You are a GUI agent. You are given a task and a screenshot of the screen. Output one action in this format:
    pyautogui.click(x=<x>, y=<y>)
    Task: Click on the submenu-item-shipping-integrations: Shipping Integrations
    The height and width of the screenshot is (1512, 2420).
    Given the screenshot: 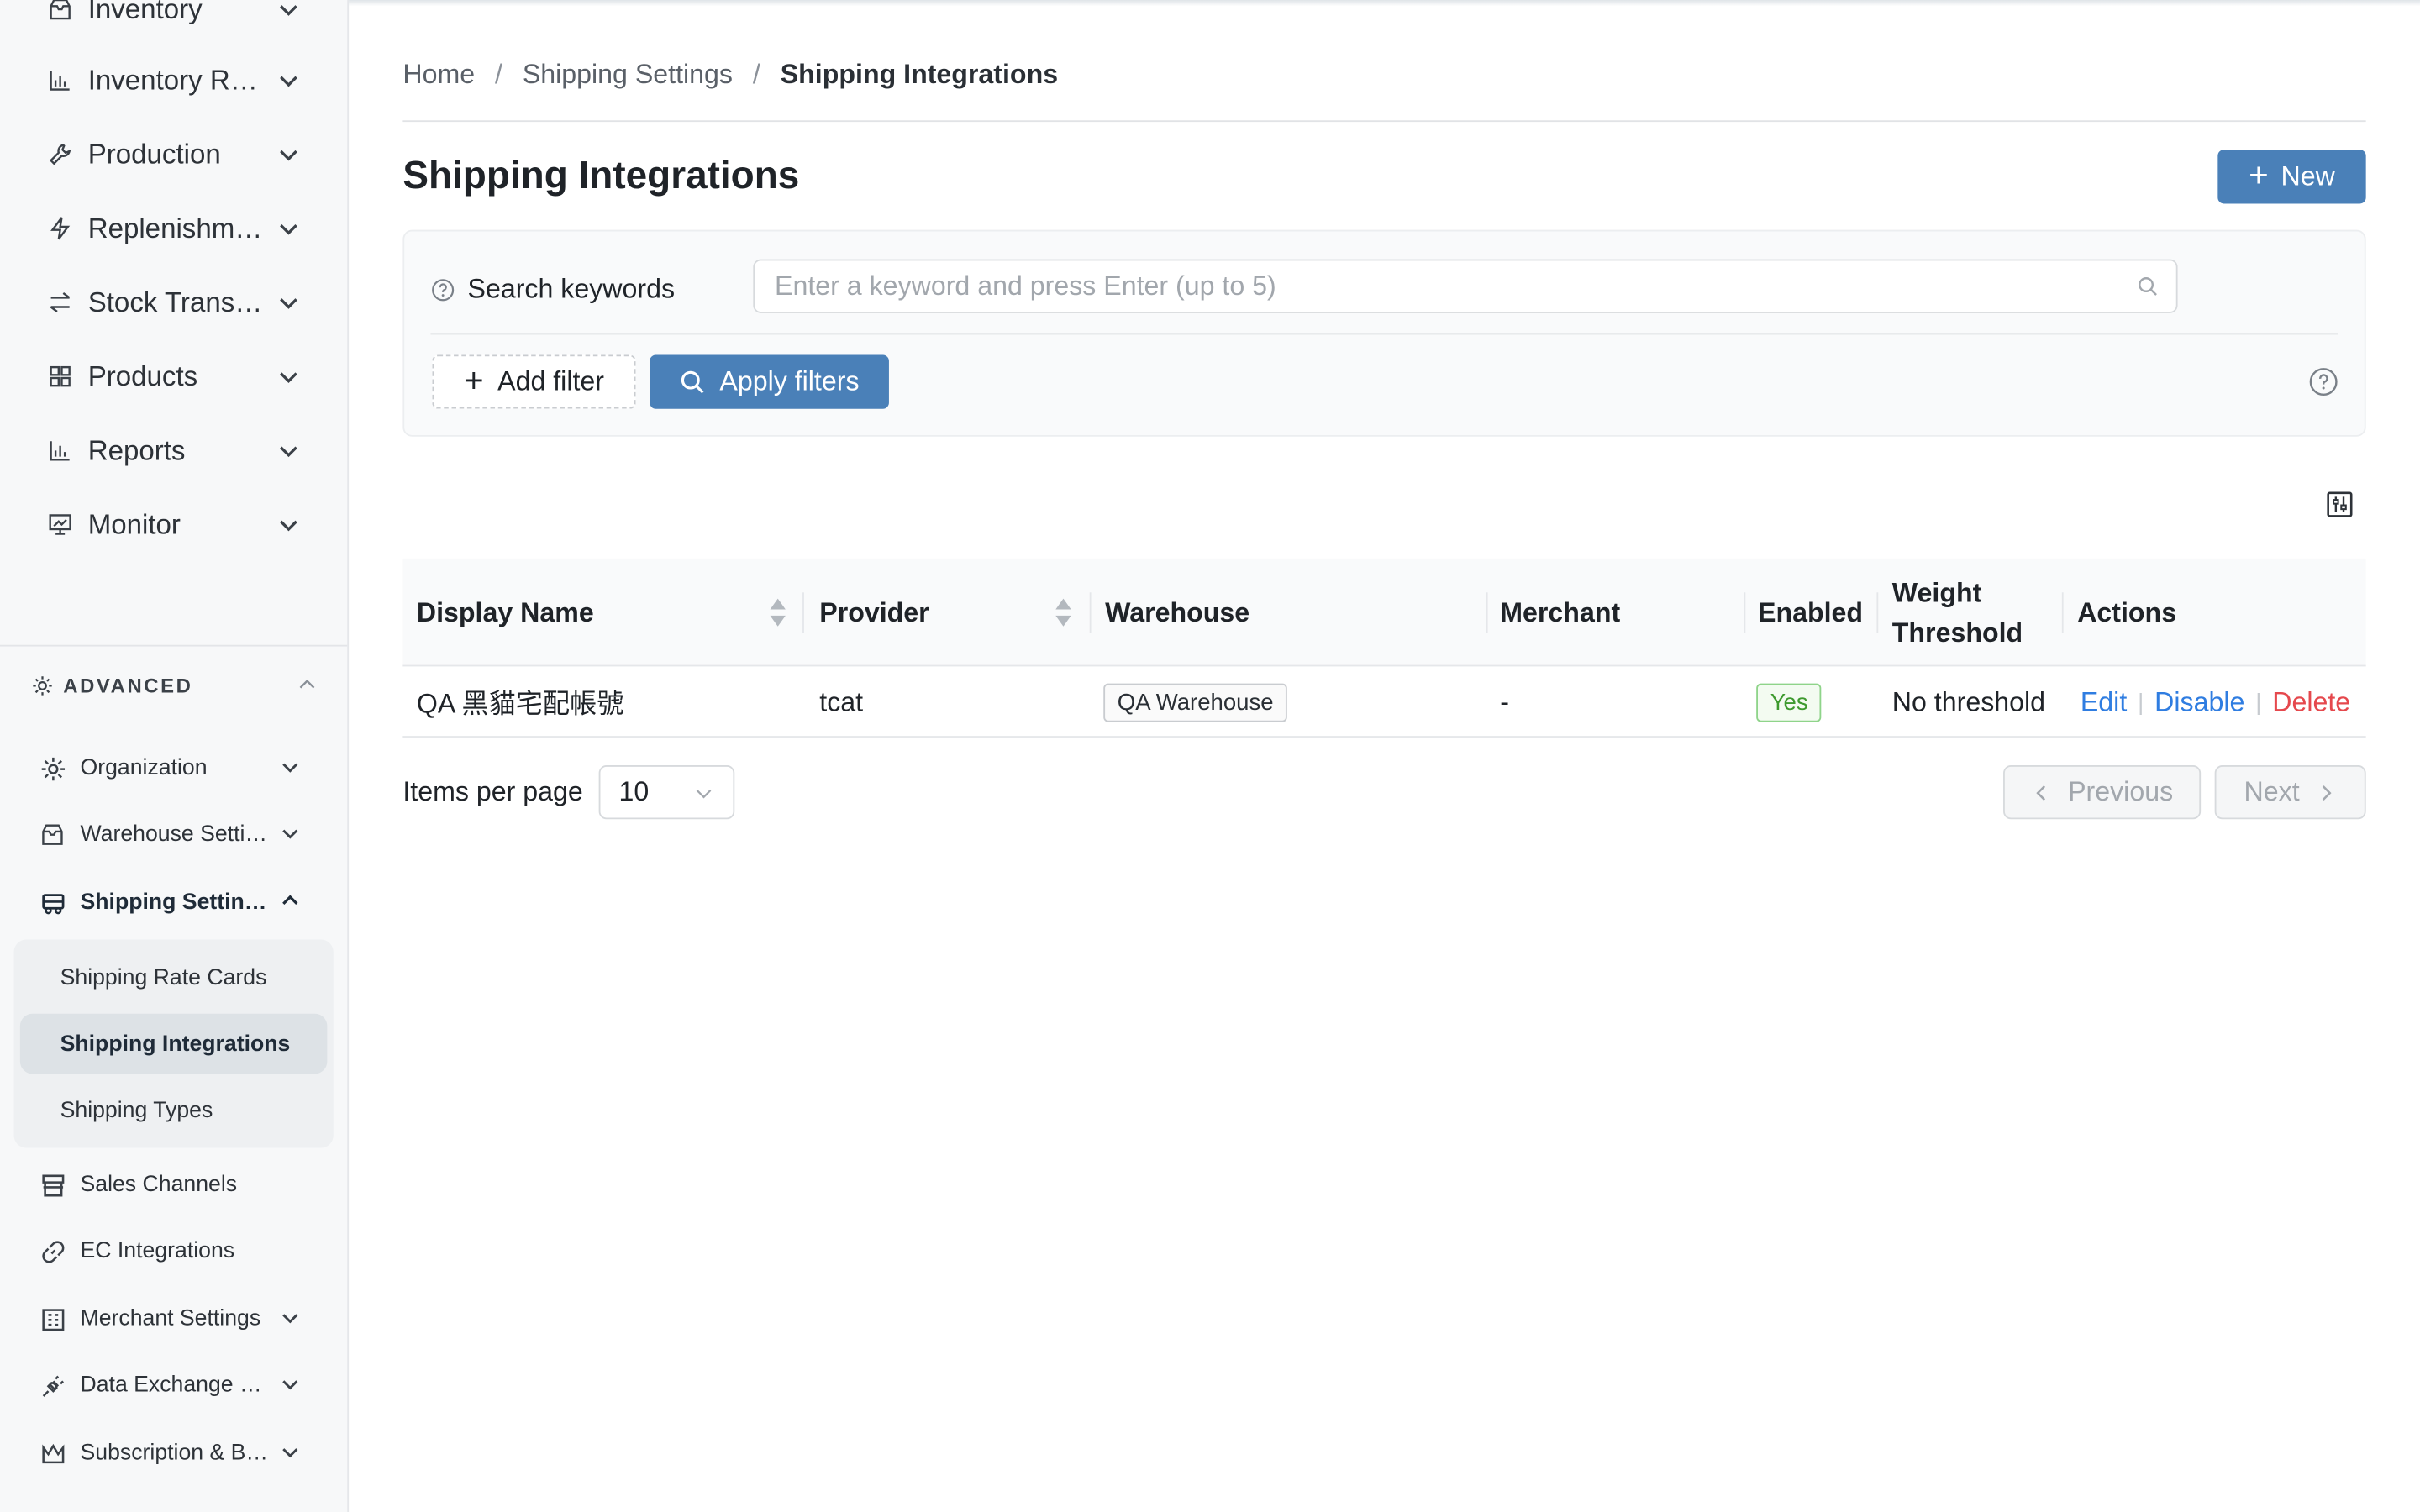 What is the action you would take?
    pyautogui.click(x=173, y=1043)
    